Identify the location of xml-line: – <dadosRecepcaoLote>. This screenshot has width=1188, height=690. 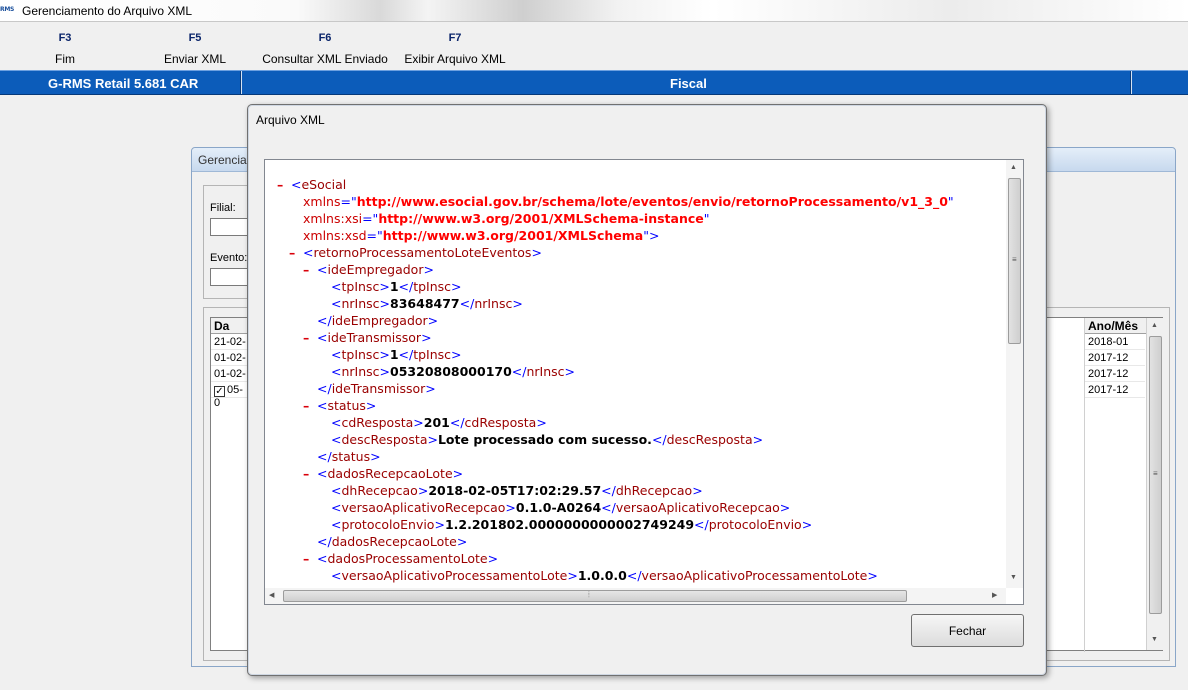
(383, 473).